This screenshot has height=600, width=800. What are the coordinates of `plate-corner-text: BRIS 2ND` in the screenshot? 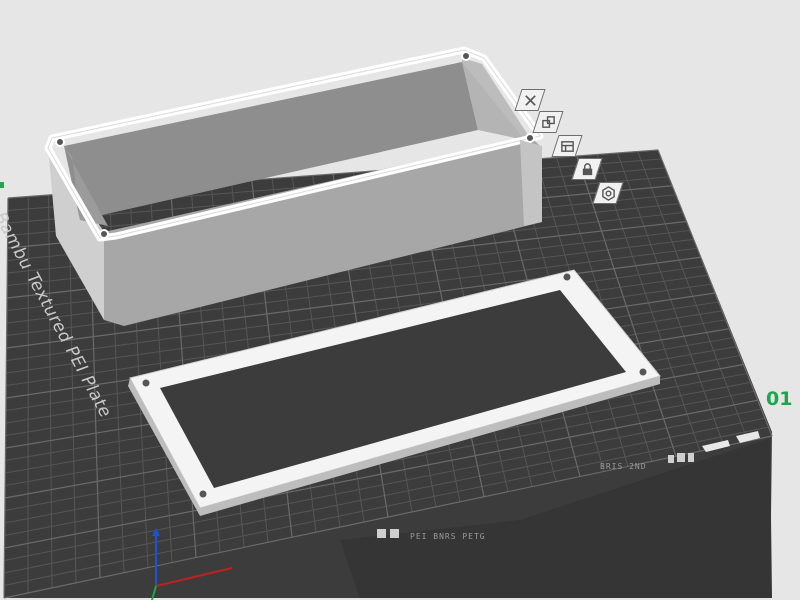 It's located at (623, 466).